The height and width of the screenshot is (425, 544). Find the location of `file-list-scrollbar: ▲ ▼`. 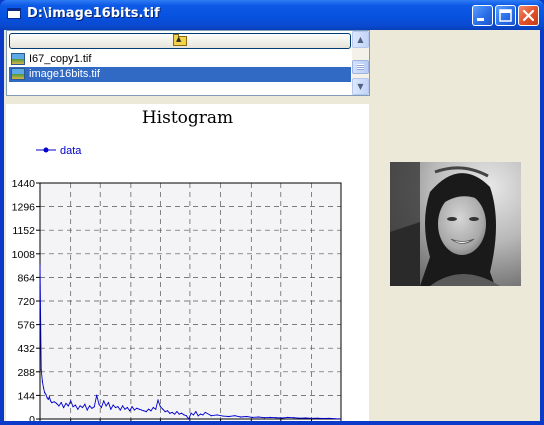

file-list-scrollbar: ▲ ▼ is located at coordinates (360, 63).